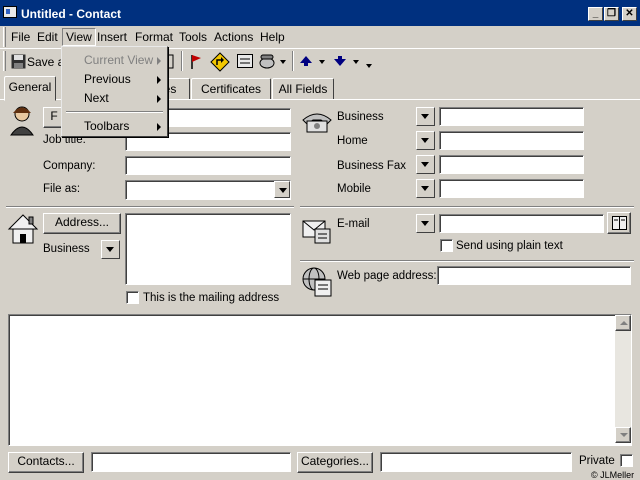 This screenshot has height=480, width=640. Describe the element at coordinates (425, 223) in the screenshot. I see `email-dropdown` at that location.